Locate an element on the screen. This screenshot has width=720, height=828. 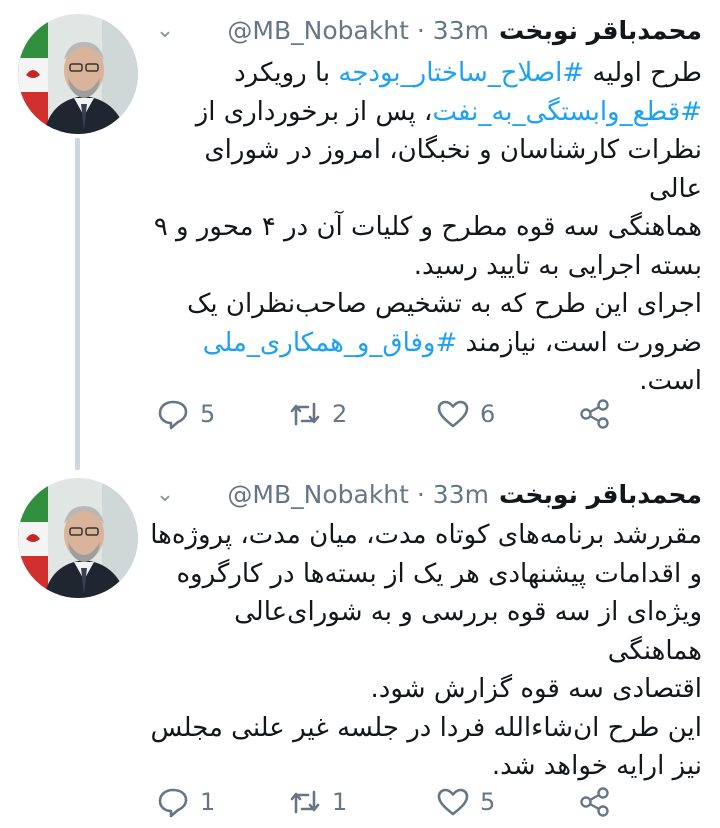
retweet-button: 2 is located at coordinates (317, 414).